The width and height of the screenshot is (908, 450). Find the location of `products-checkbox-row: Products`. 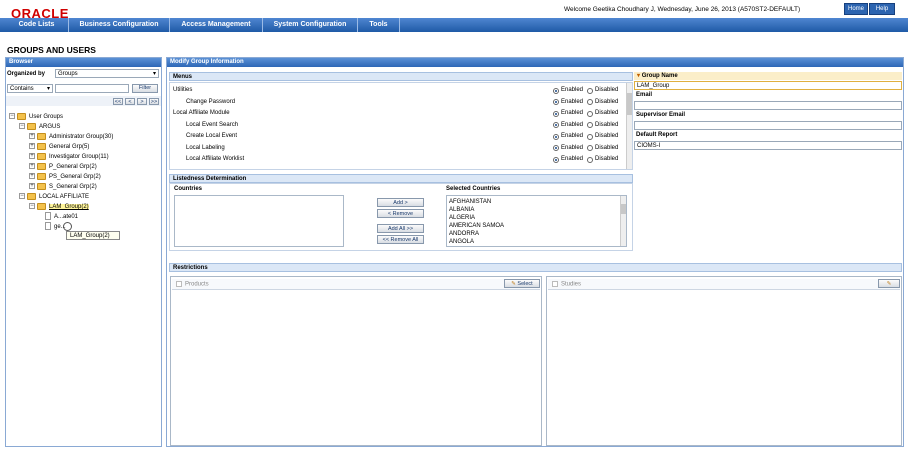

products-checkbox-row: Products is located at coordinates (192, 284).